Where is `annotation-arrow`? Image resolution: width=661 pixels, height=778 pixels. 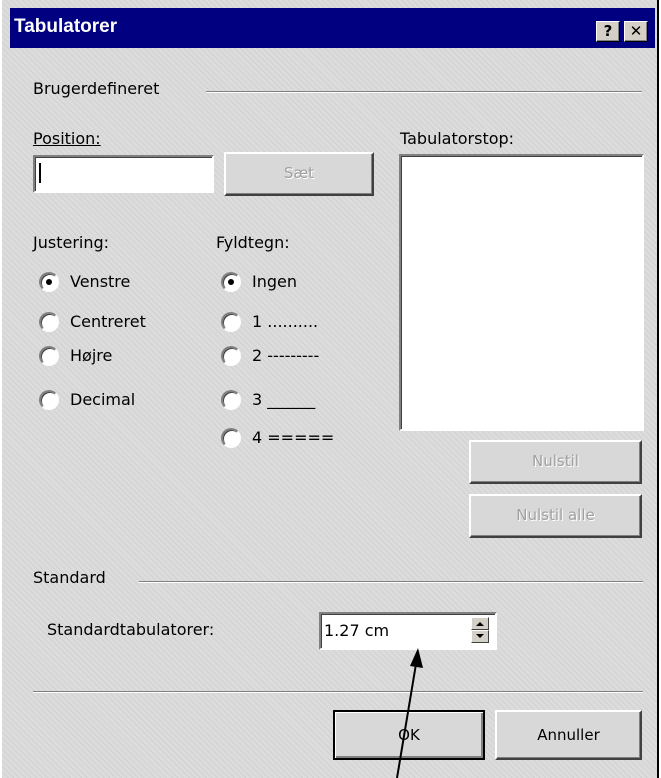 annotation-arrow is located at coordinates (409, 713).